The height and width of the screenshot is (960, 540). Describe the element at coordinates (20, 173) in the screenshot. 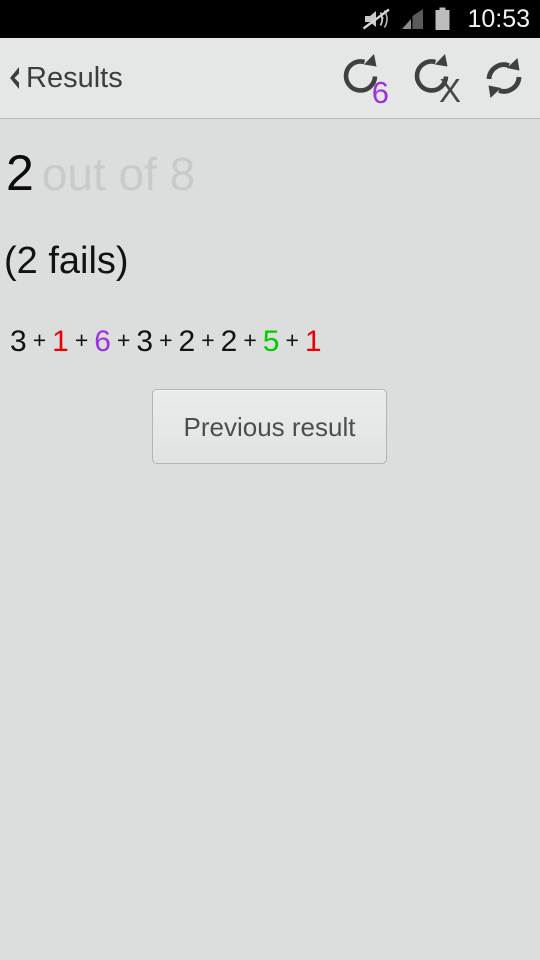

I see `score-value: 2` at that location.